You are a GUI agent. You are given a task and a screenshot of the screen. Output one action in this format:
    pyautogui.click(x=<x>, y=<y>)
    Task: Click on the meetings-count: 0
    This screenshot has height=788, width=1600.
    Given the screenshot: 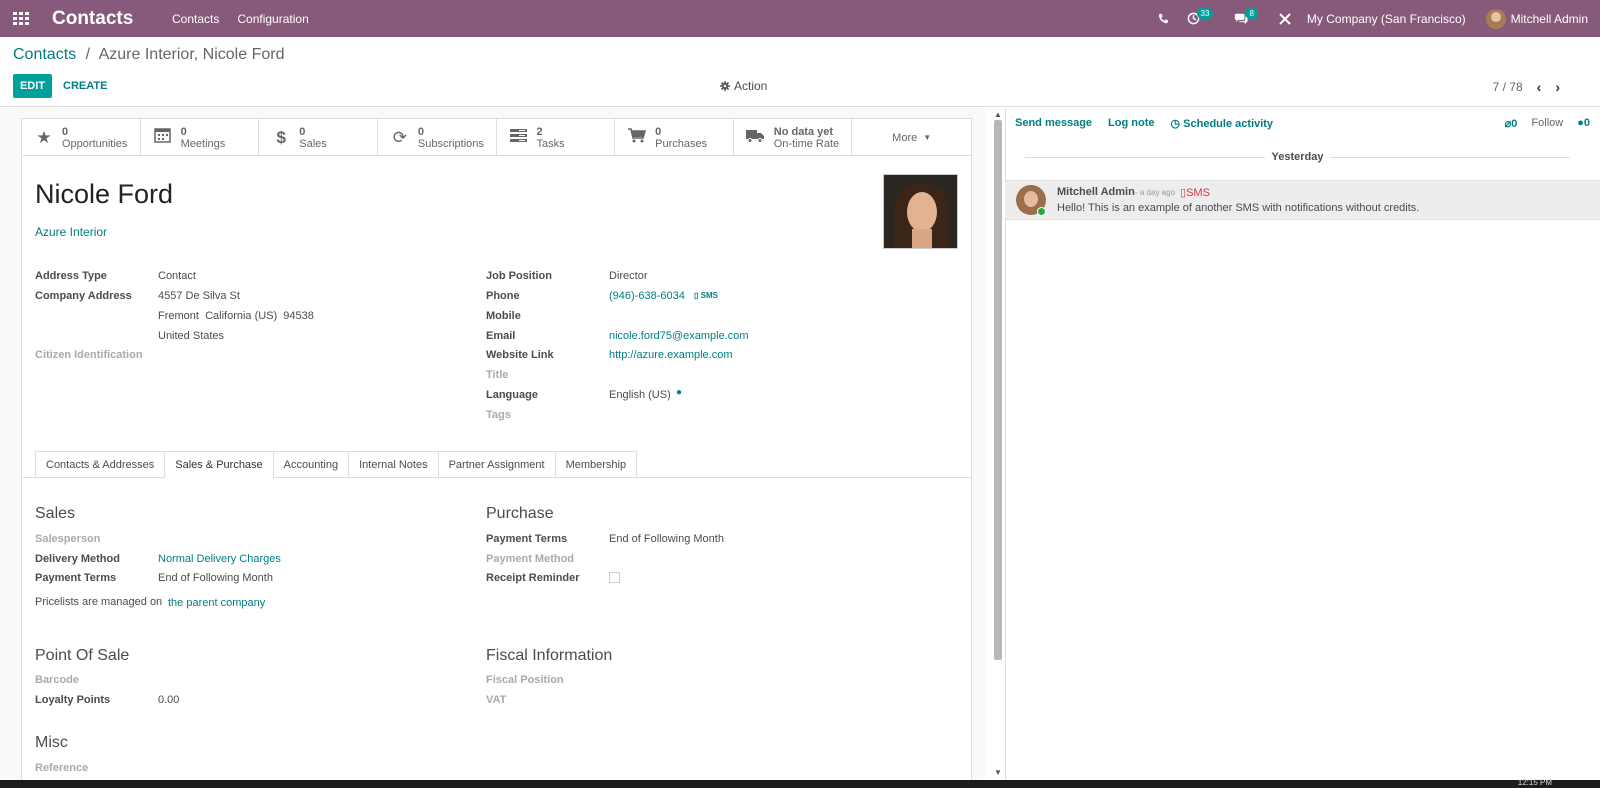 What is the action you would take?
    pyautogui.click(x=183, y=131)
    